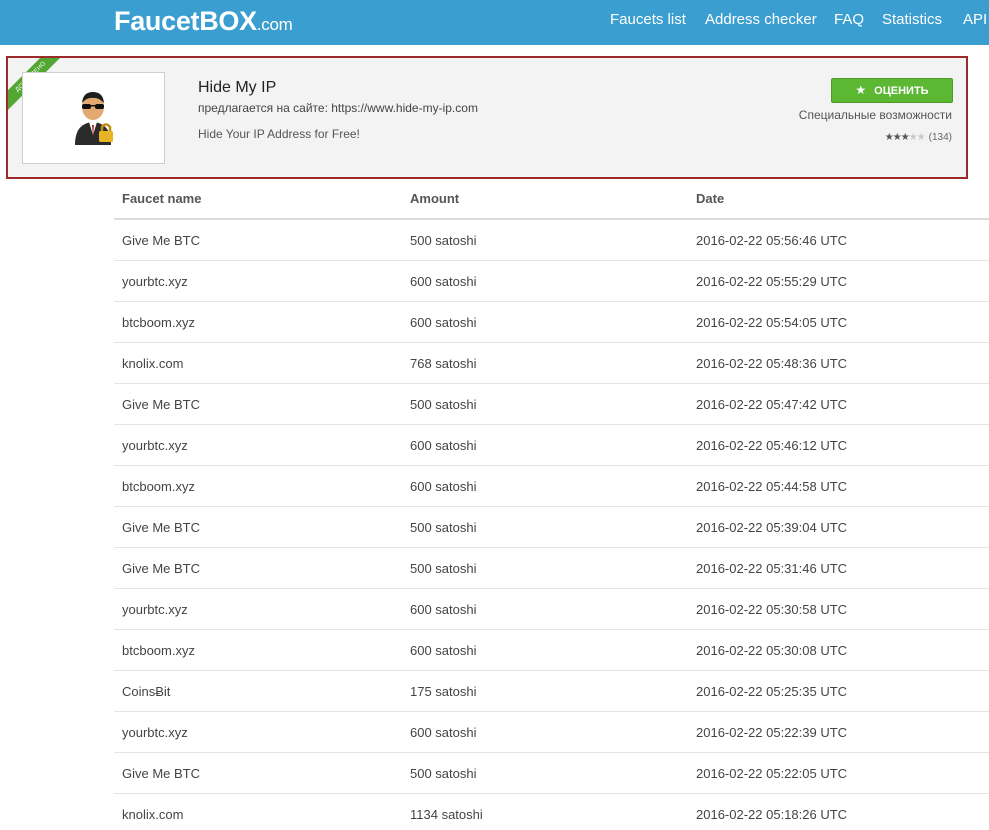  I want to click on nav-link-statistics: Statistics, so click(912, 20).